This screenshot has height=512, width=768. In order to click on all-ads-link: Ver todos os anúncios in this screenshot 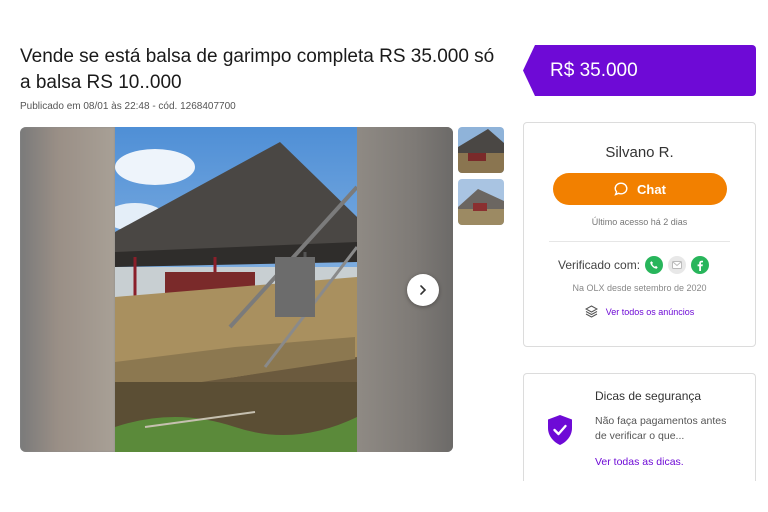, I will do `click(639, 311)`.